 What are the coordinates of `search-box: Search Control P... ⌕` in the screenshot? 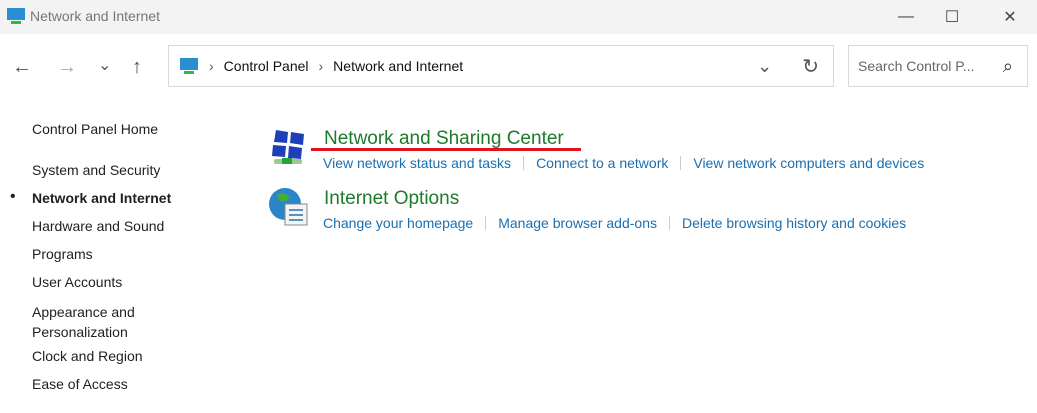 It's located at (938, 66).